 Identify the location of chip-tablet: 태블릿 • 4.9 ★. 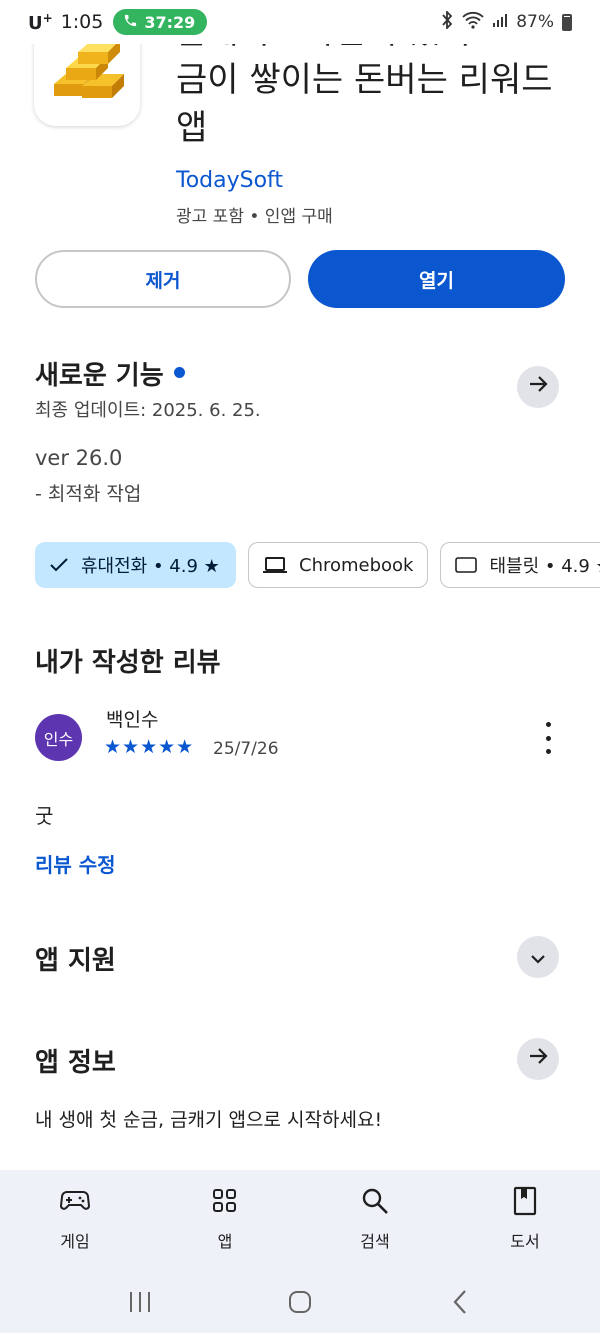
(520, 565).